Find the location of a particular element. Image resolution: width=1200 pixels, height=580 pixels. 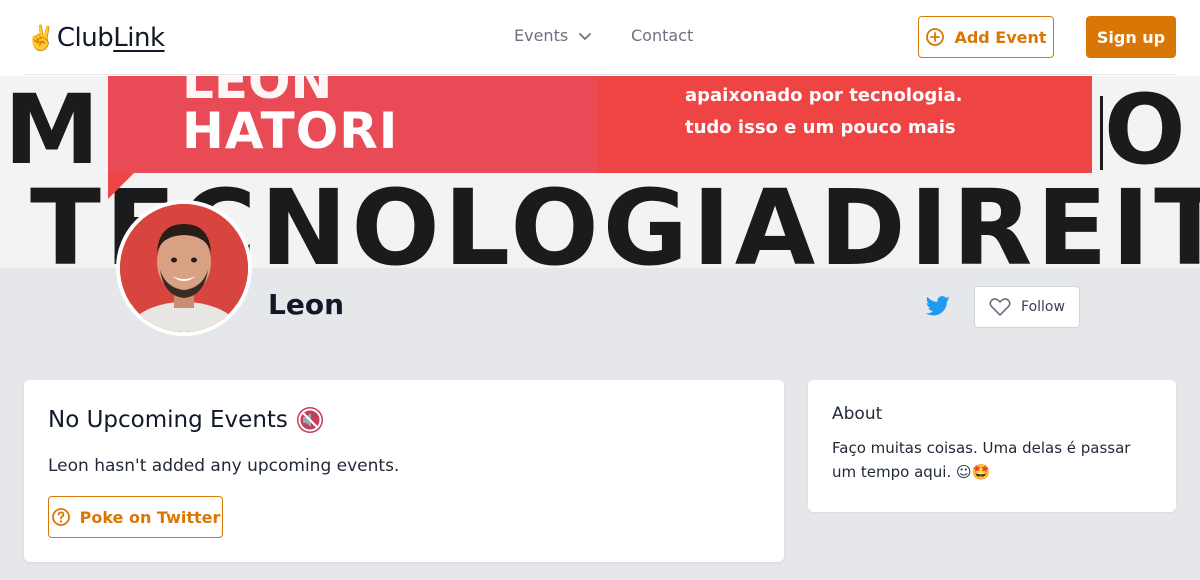

clublink-logo: ✌️ Club Link is located at coordinates (95, 38).